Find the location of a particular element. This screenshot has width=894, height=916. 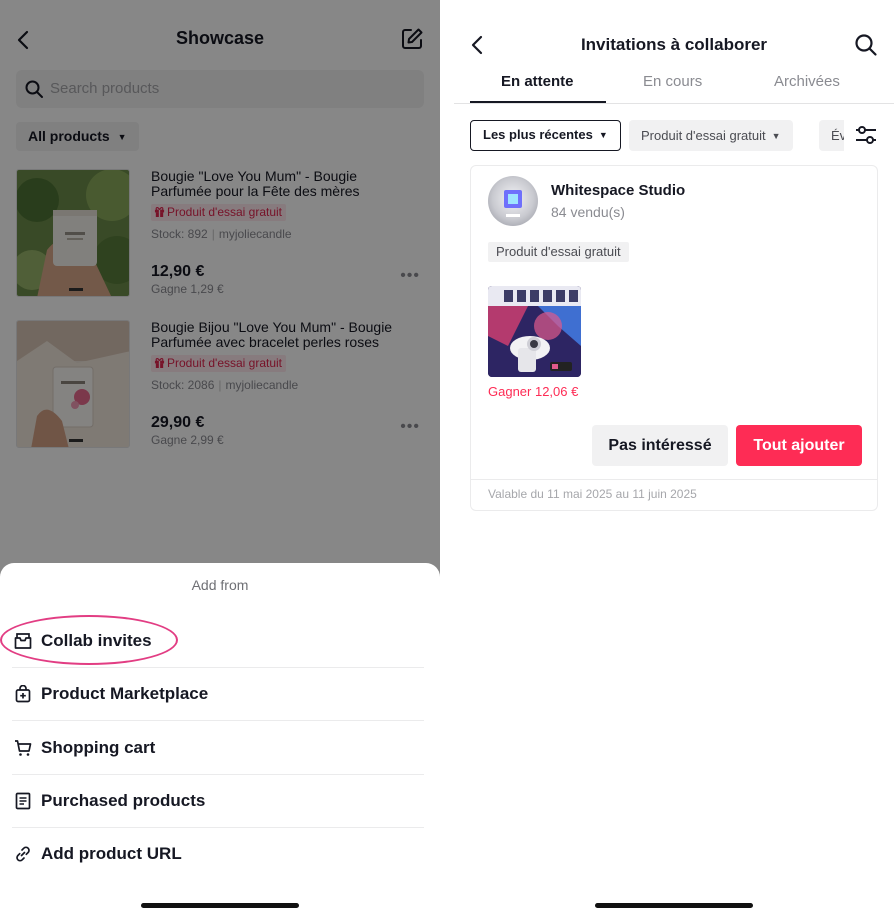

add-all-button: Tout ajouter is located at coordinates (799, 445).